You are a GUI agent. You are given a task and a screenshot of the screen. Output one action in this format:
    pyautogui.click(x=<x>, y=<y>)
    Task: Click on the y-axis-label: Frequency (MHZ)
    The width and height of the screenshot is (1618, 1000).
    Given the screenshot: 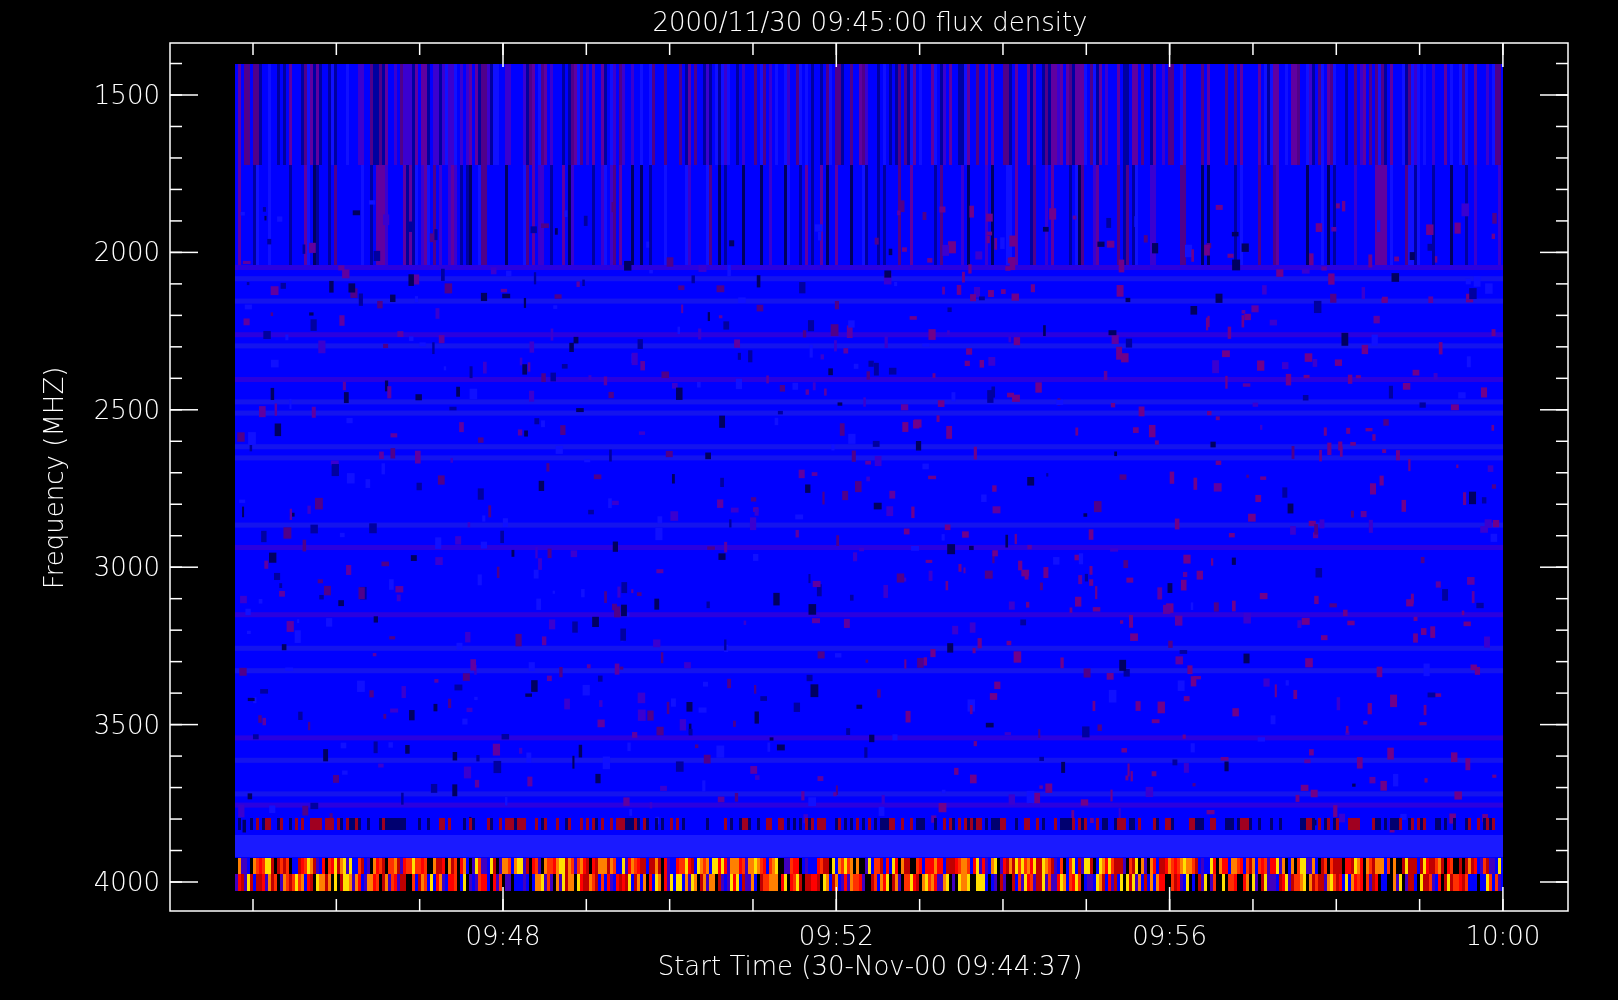 What is the action you would take?
    pyautogui.click(x=54, y=478)
    